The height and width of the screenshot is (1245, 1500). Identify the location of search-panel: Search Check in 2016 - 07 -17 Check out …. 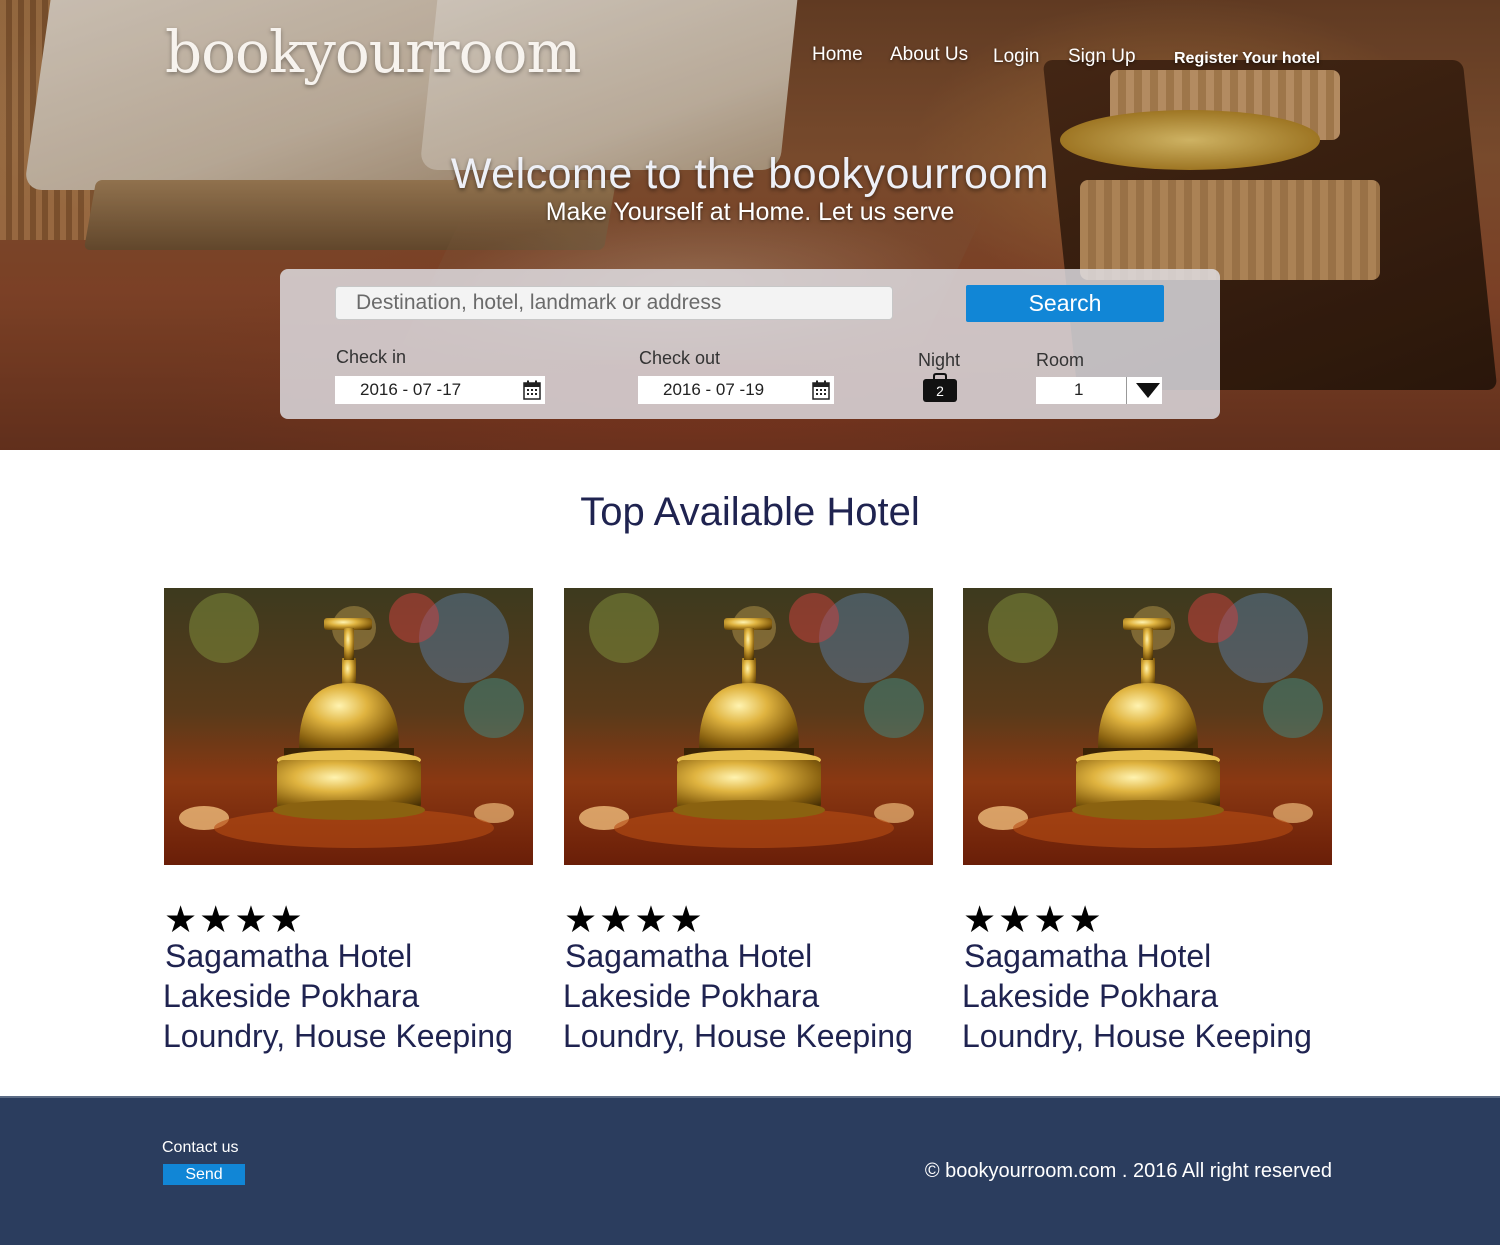
(750, 344).